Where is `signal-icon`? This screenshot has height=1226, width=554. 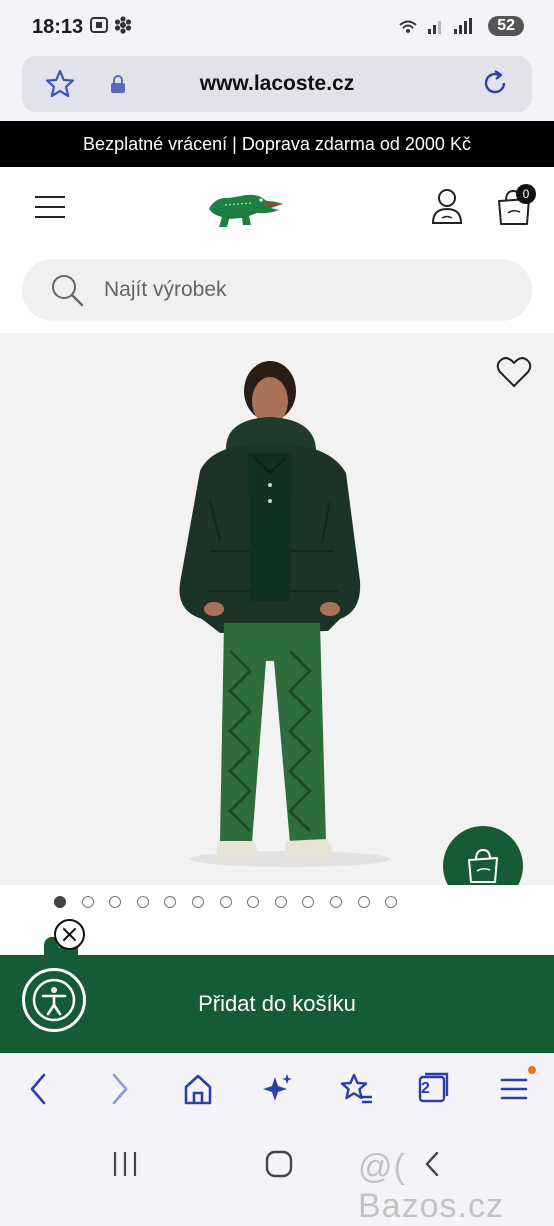
signal-icon is located at coordinates (436, 26).